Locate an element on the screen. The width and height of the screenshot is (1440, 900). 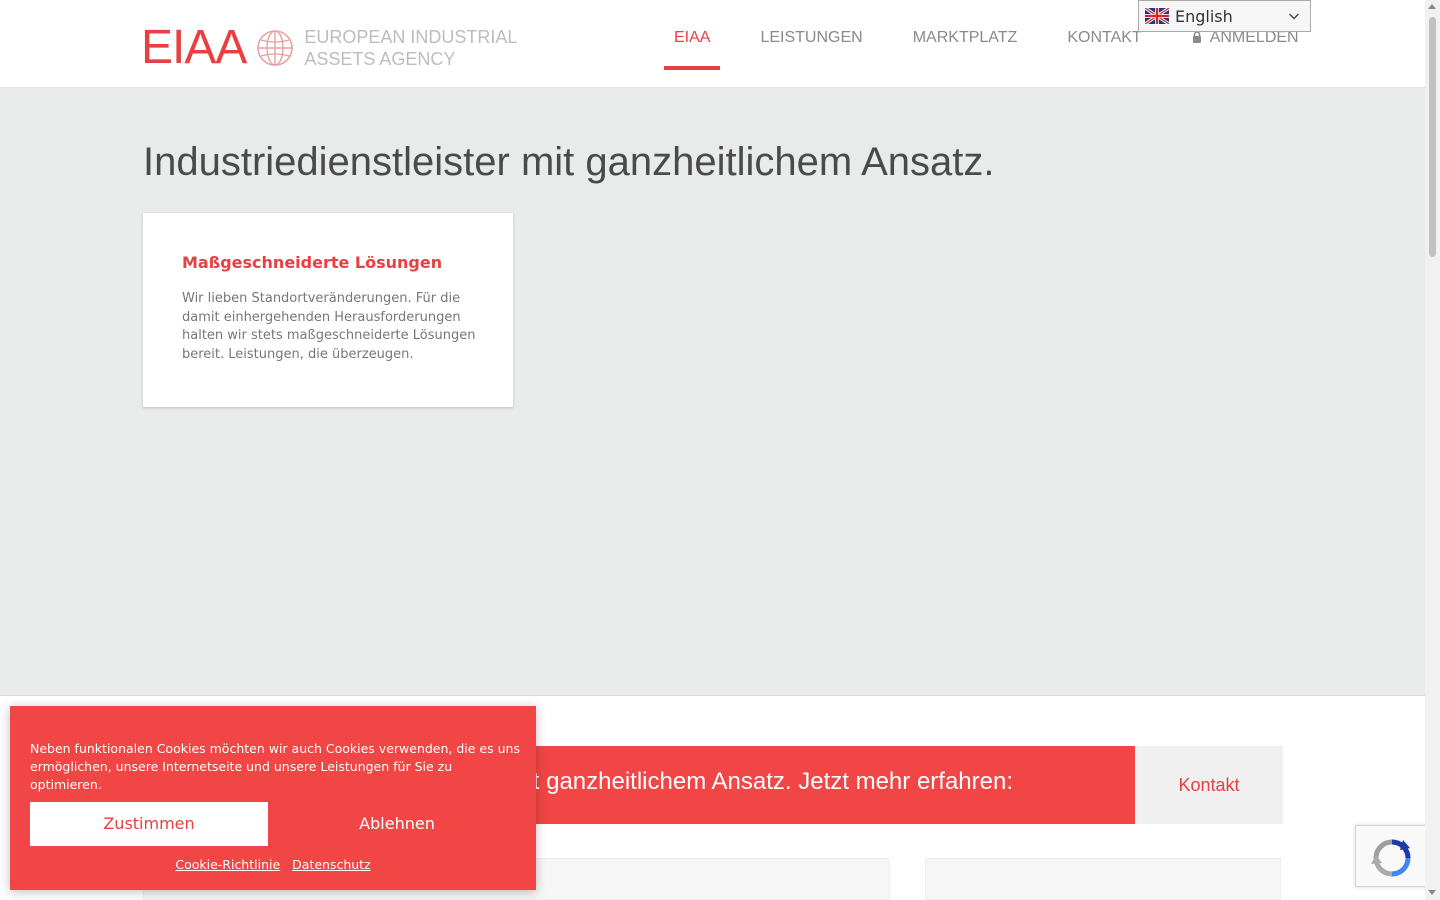
cookie-links: Cookie-Richtlinie Datenschutz is located at coordinates (273, 864).